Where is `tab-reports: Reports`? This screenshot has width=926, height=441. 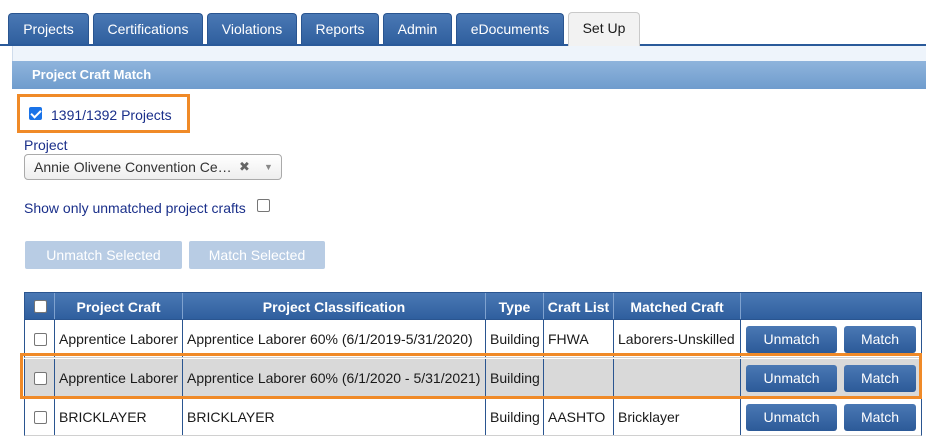
tab-reports: Reports is located at coordinates (340, 28).